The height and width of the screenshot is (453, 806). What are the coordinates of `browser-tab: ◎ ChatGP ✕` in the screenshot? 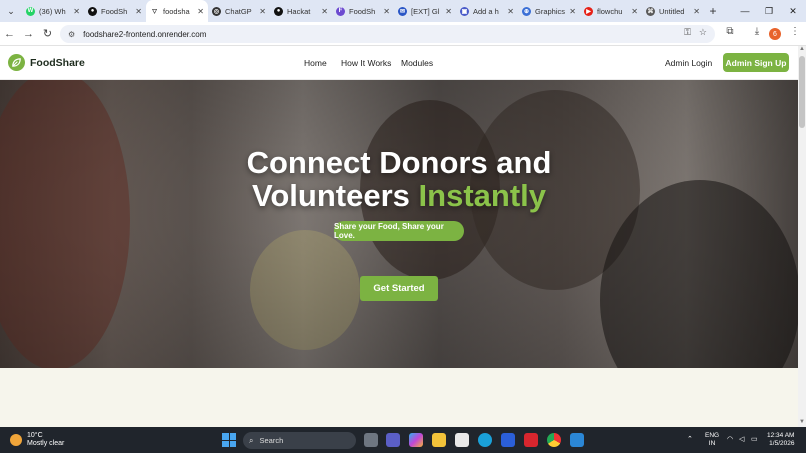 It's located at (239, 11).